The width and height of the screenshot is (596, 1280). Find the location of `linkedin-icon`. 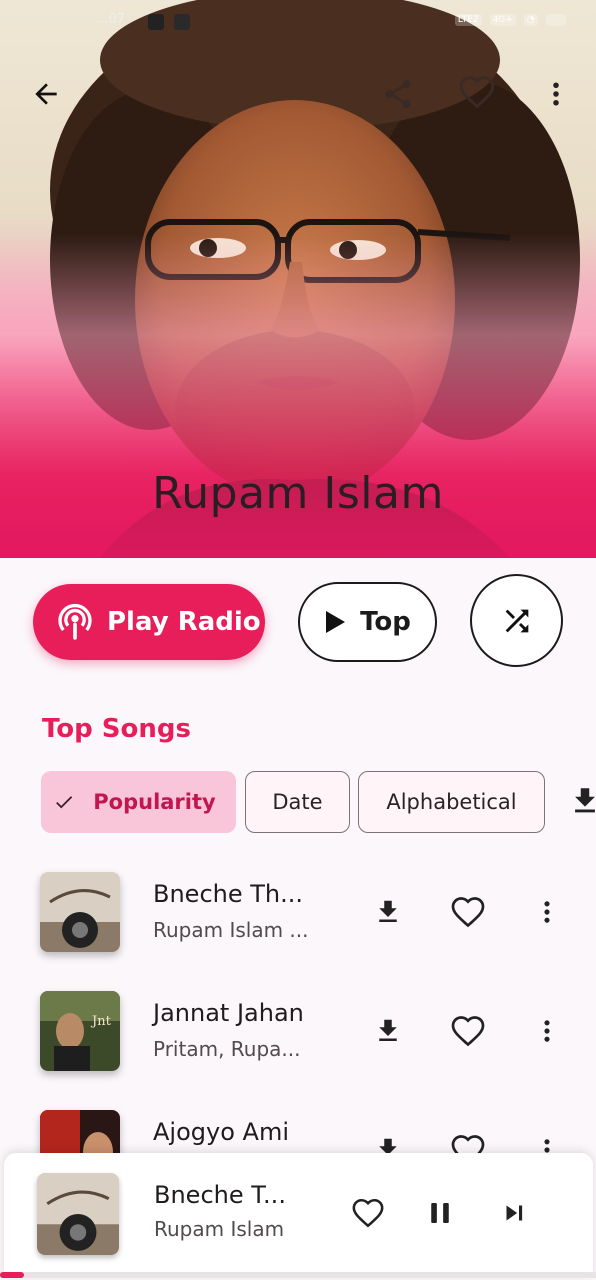

linkedin-icon is located at coordinates (182, 22).